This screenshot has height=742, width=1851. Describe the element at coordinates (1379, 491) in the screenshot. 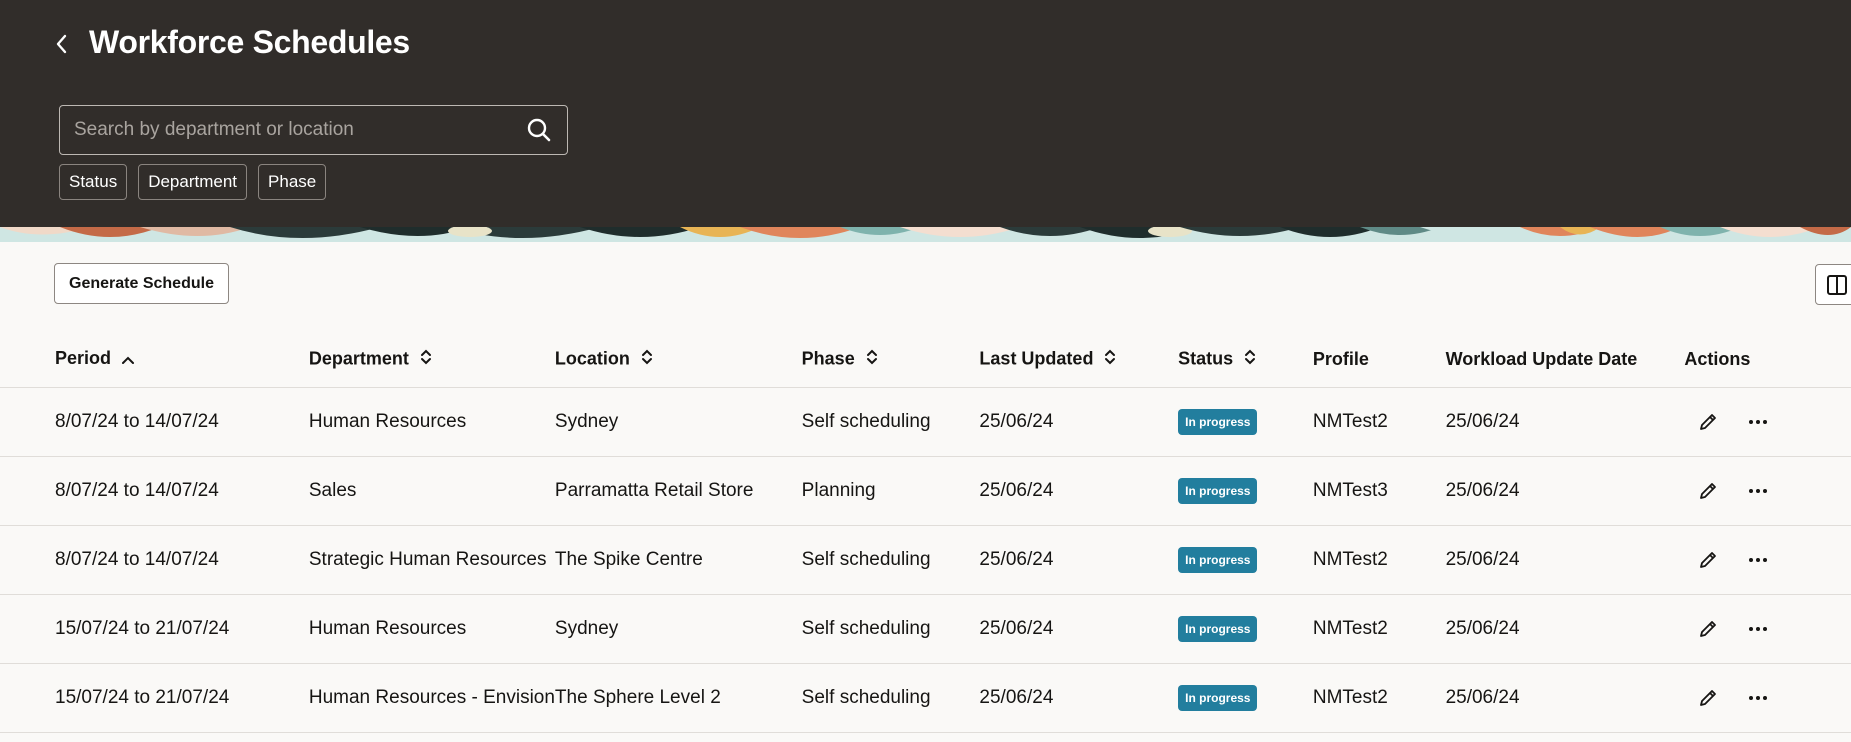

I see `cell-profile: NMTest3` at that location.